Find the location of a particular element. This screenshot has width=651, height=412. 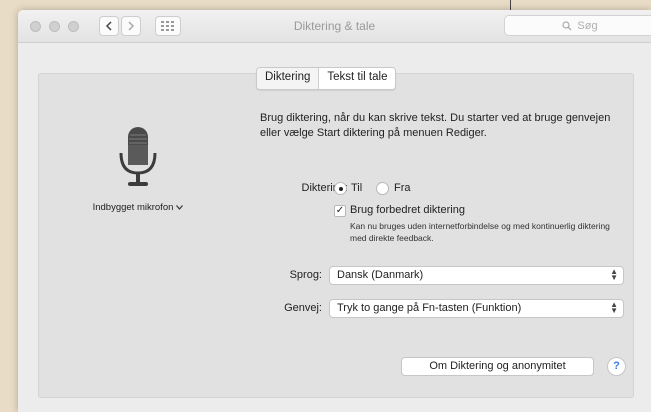

dictation-on-radio is located at coordinates (340, 188).